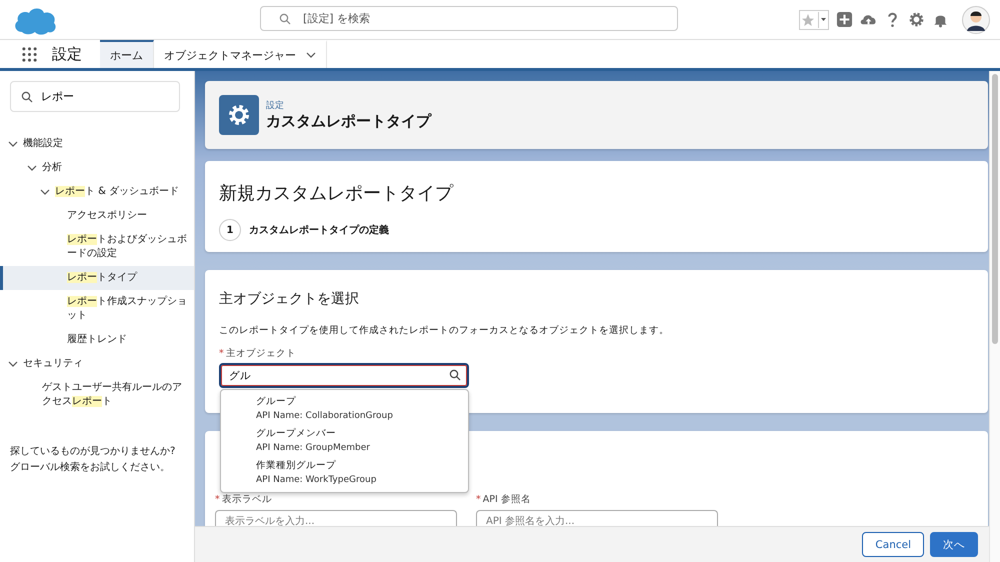 Image resolution: width=1000 pixels, height=562 pixels. Describe the element at coordinates (97, 216) in the screenshot. I see `tree-item: アクセスポリシー` at that location.